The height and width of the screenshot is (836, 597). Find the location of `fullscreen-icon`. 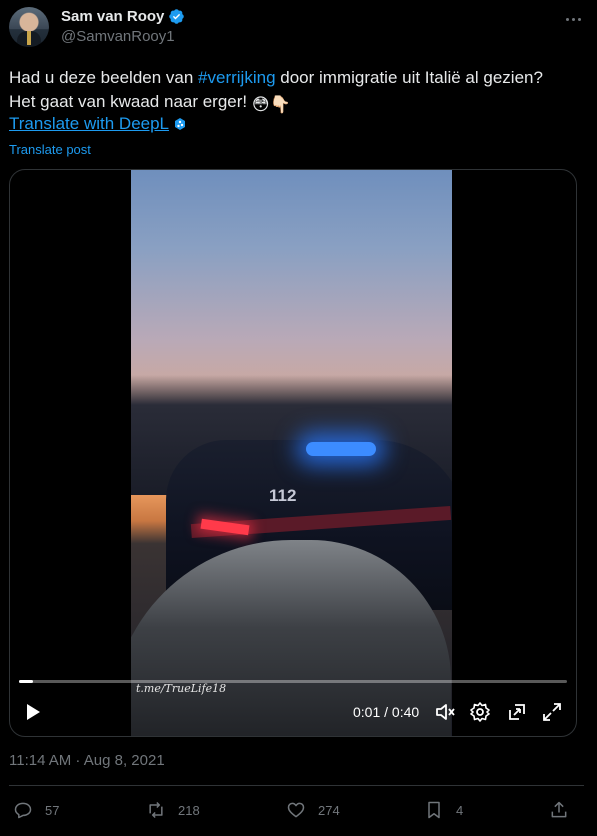

fullscreen-icon is located at coordinates (552, 712).